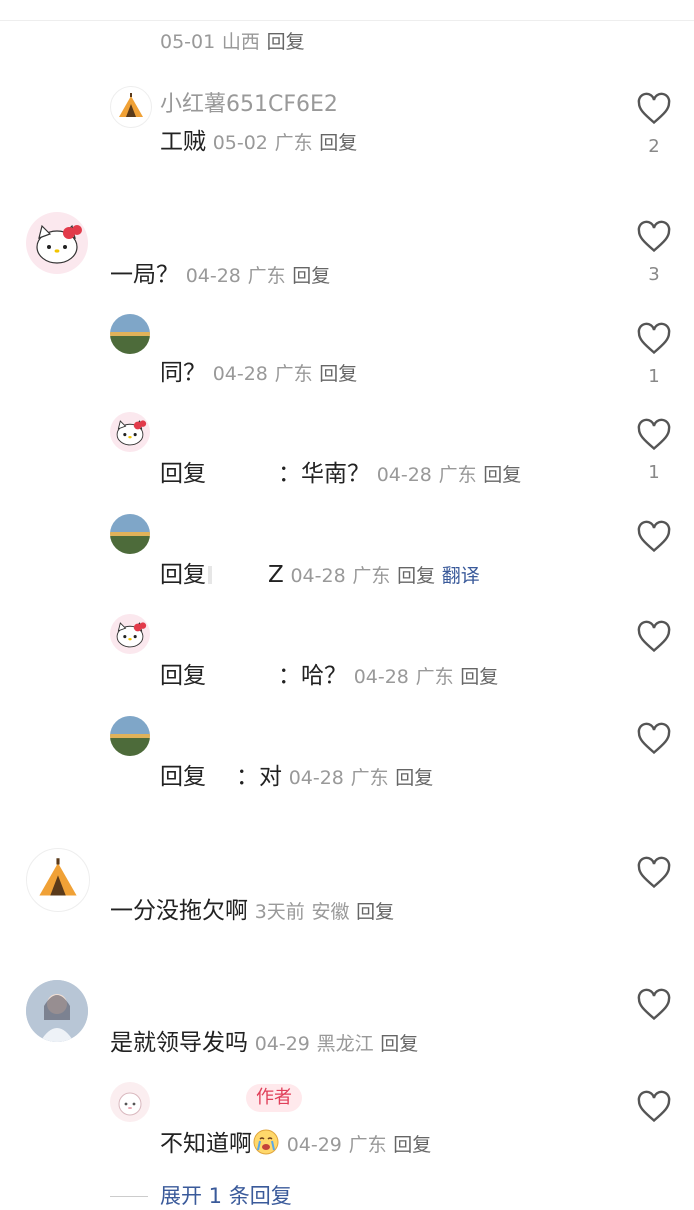 The width and height of the screenshot is (694, 1210). I want to click on comment-row: 回复 ：对 04-28 广东 回复, so click(296, 777).